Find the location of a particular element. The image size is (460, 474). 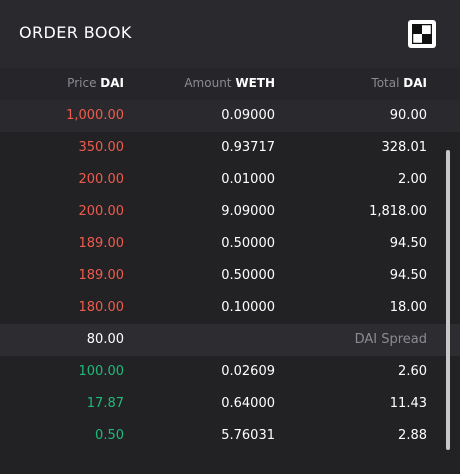

column-headers: Price DAI Amount WETH Total DAI is located at coordinates (230, 84).